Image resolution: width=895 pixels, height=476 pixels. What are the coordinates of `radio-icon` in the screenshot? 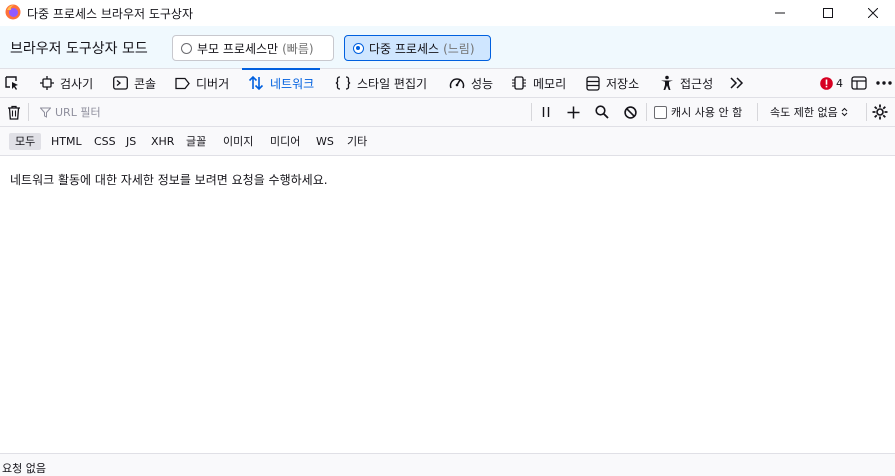 It's located at (186, 48).